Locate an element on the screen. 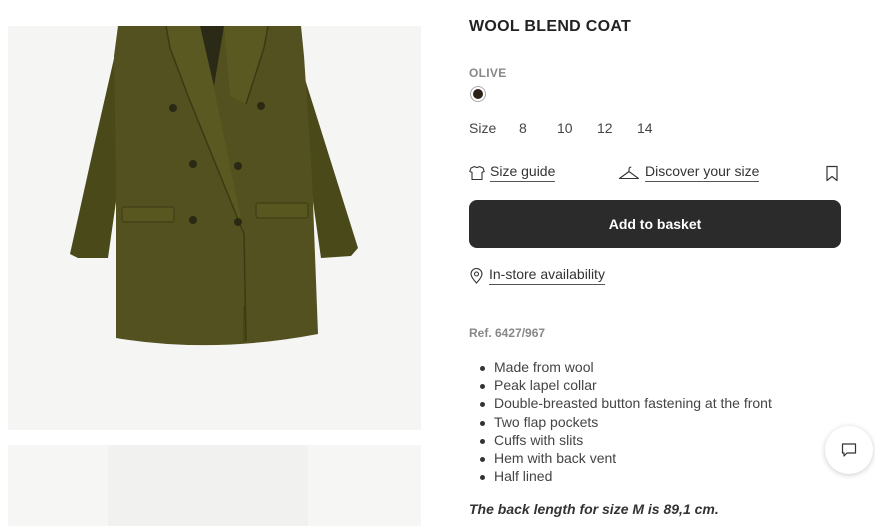 The width and height of the screenshot is (875, 526). size-guide-link: Size guide is located at coordinates (512, 172).